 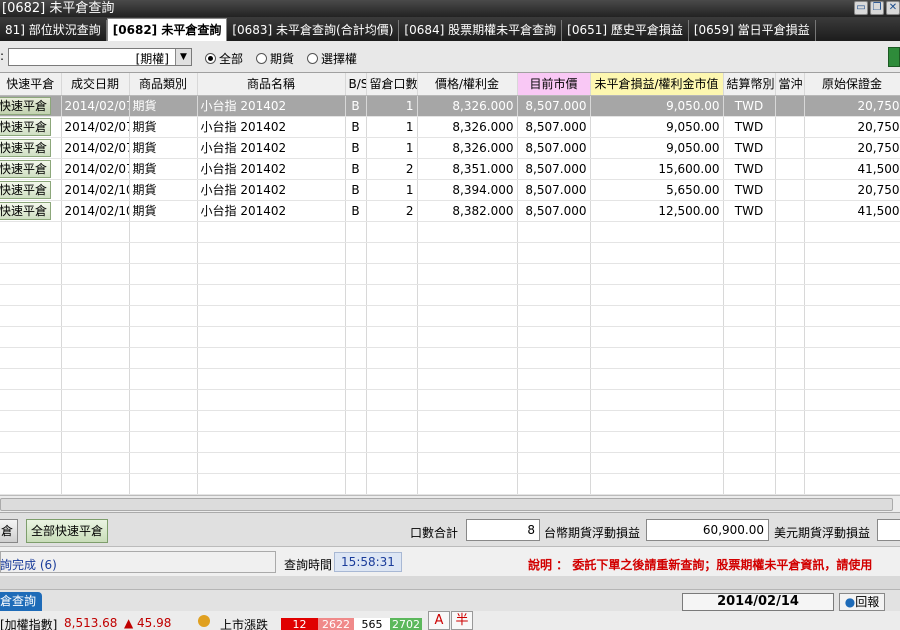 I want to click on export-excel-icon, so click(x=894, y=57).